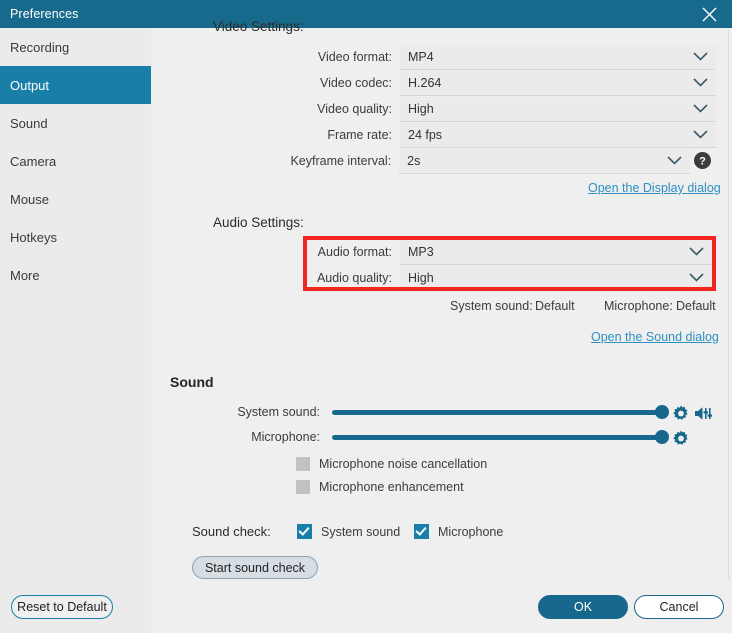 The width and height of the screenshot is (732, 633). What do you see at coordinates (30, 199) in the screenshot?
I see `sidebar-item-label: Mouse` at bounding box center [30, 199].